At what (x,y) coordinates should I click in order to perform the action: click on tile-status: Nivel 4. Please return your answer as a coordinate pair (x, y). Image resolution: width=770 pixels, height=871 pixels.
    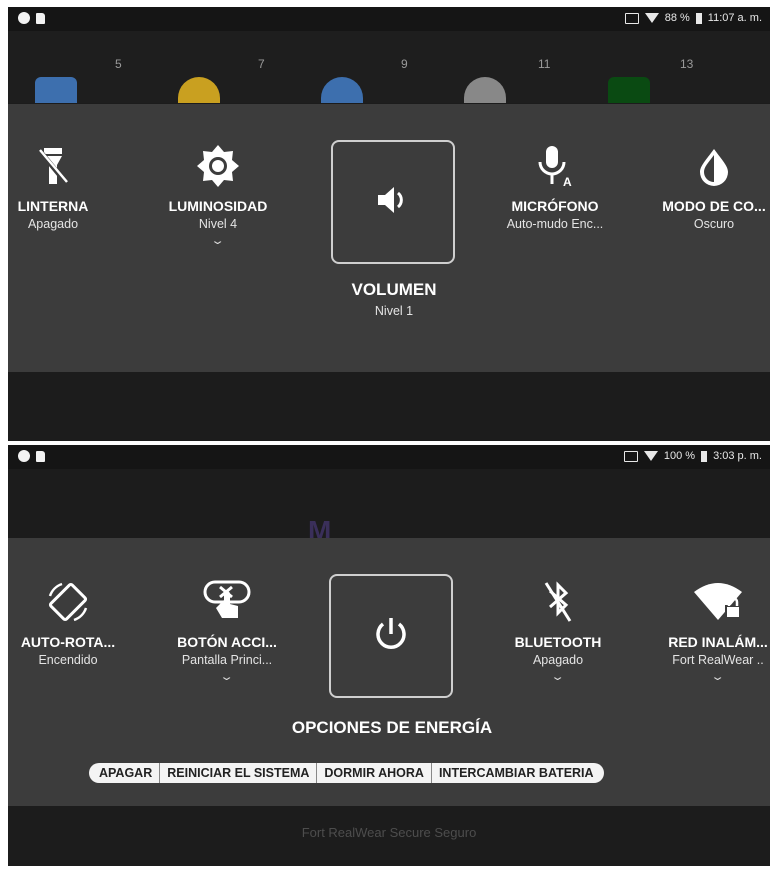
    Looking at the image, I should click on (218, 224).